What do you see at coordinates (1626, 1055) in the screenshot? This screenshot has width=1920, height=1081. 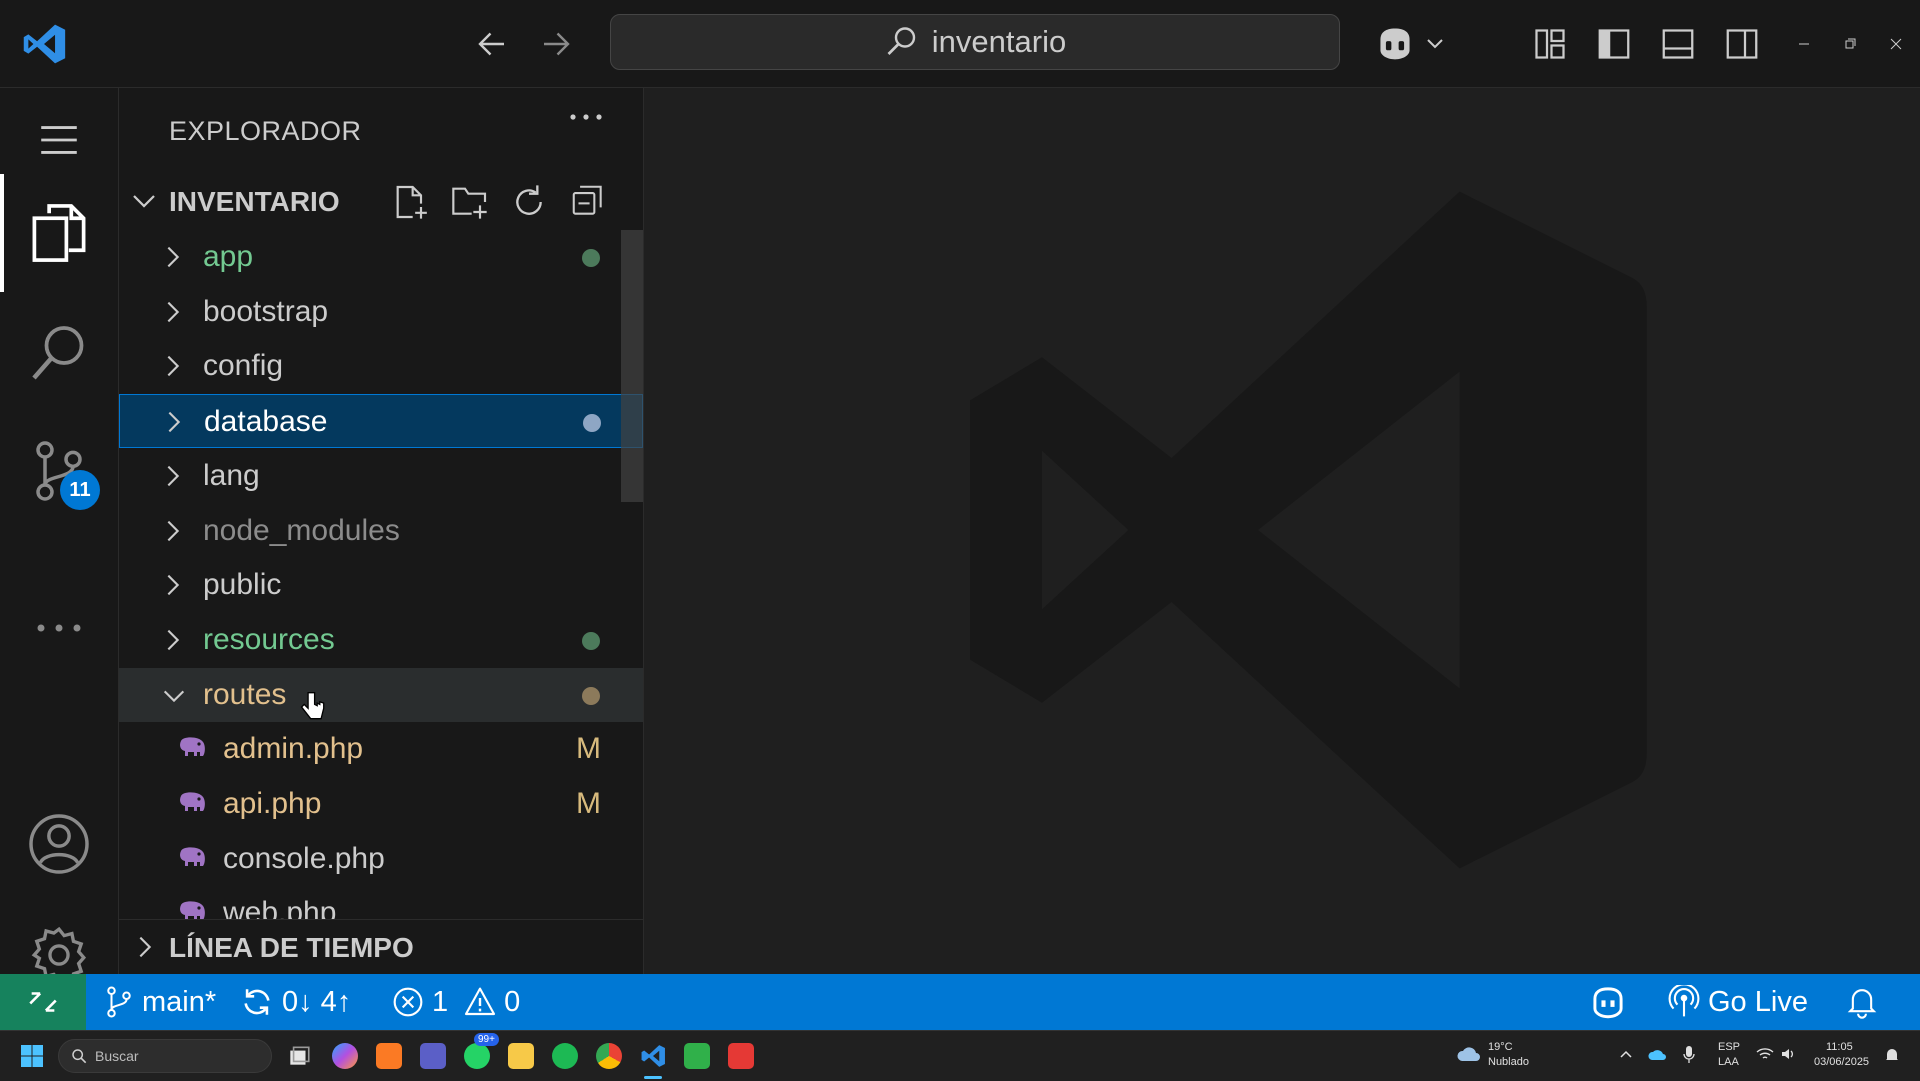 I see `chevron-up-icon` at bounding box center [1626, 1055].